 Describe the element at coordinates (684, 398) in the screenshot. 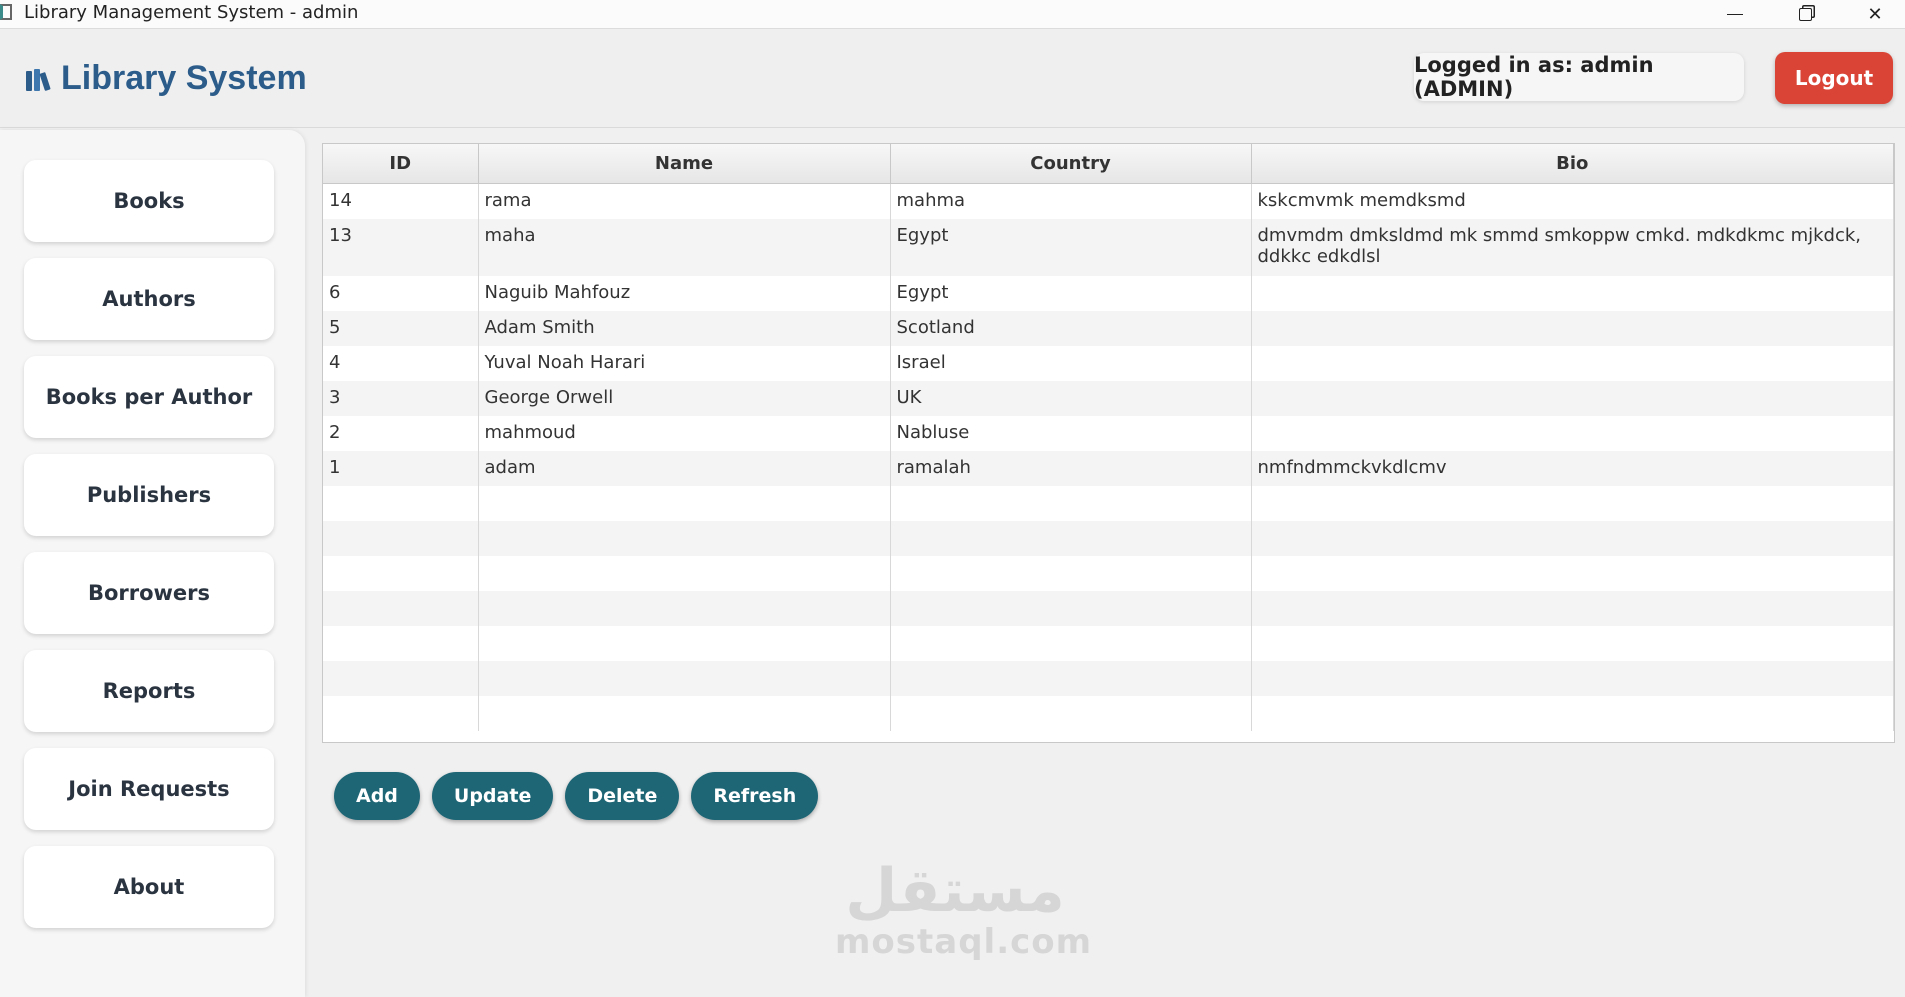

I see `cell-name: George Orwell` at that location.